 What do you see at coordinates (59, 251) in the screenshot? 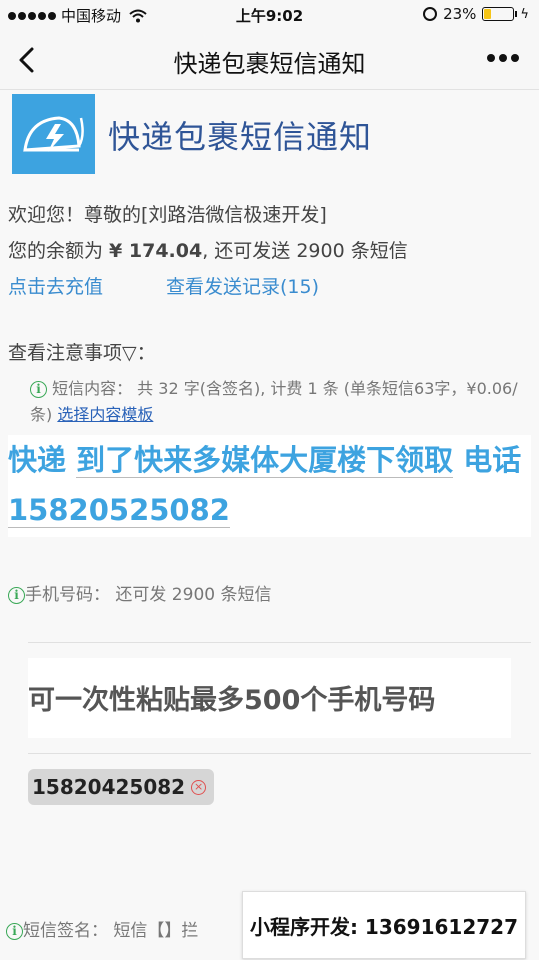
I see `balance-prefix: 您的余额为` at bounding box center [59, 251].